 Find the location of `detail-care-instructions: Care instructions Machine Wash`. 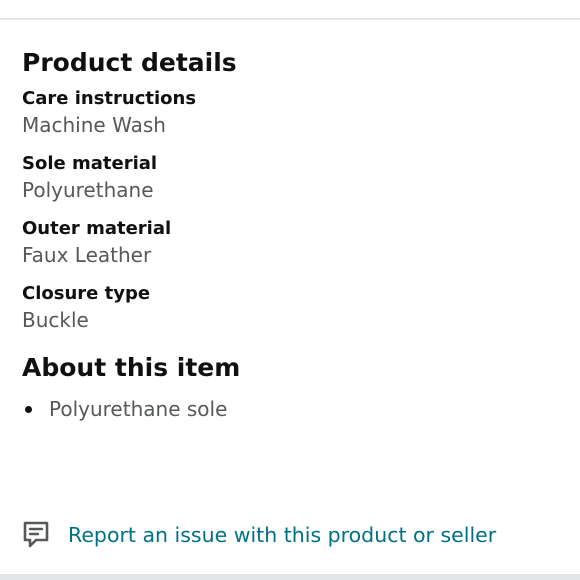

detail-care-instructions: Care instructions Machine Wash is located at coordinates (294, 113).